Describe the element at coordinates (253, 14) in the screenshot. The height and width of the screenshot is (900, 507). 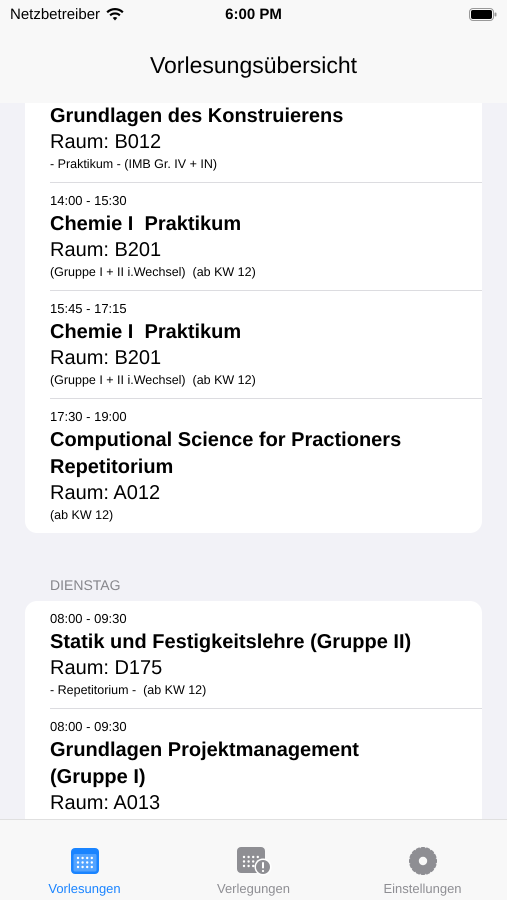
I see `clock-time: 6:00 PM` at that location.